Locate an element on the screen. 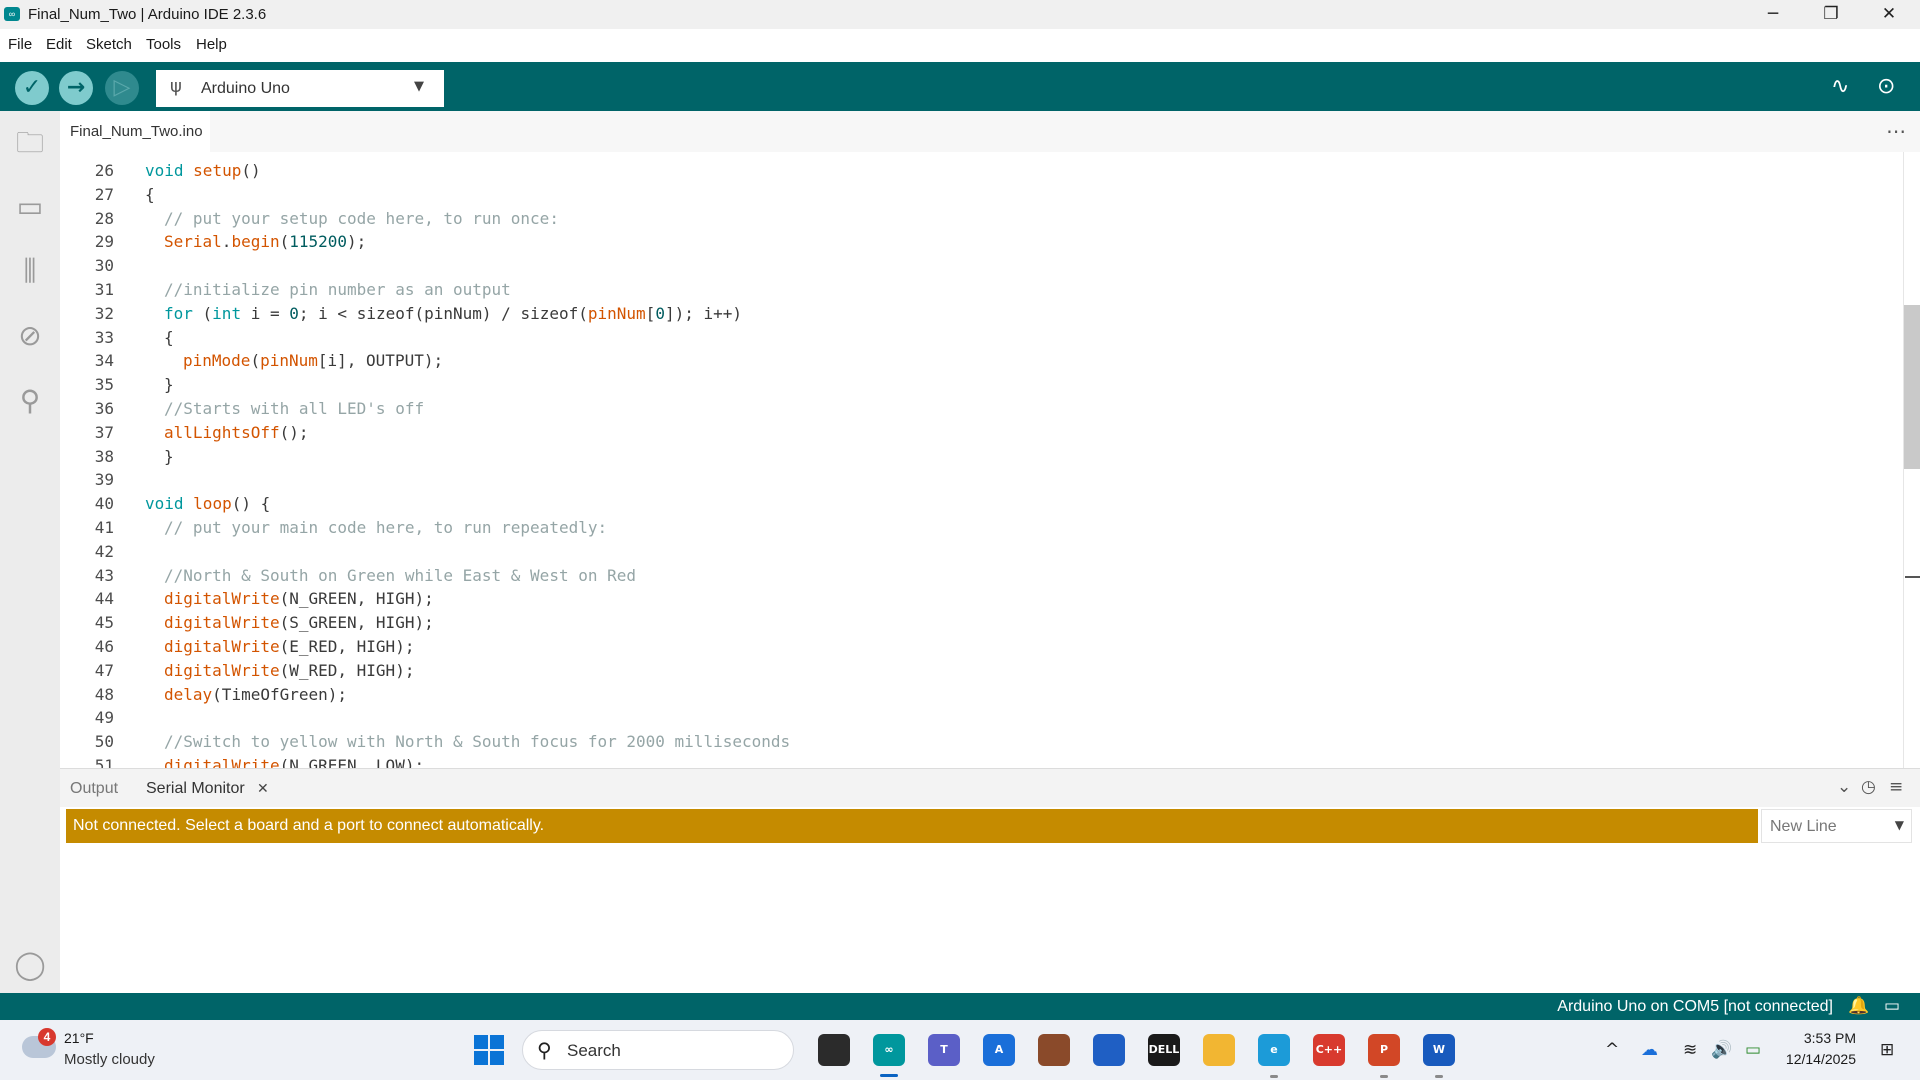  account-icon: ◯ is located at coordinates (30, 965).